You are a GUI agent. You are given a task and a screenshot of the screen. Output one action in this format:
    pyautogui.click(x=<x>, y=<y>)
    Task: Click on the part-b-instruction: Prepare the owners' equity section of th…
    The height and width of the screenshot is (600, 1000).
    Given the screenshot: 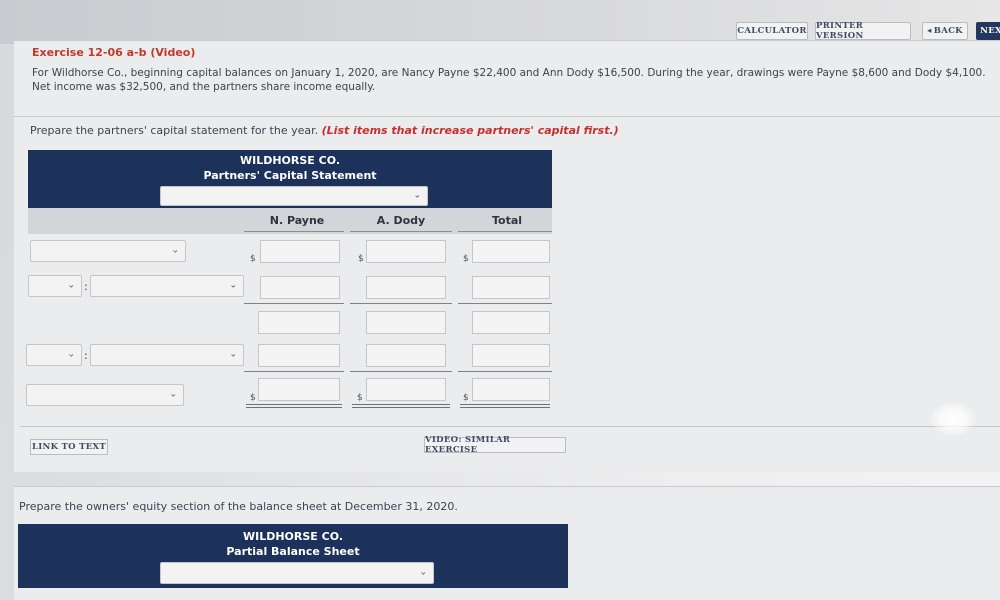 What is the action you would take?
    pyautogui.click(x=238, y=506)
    